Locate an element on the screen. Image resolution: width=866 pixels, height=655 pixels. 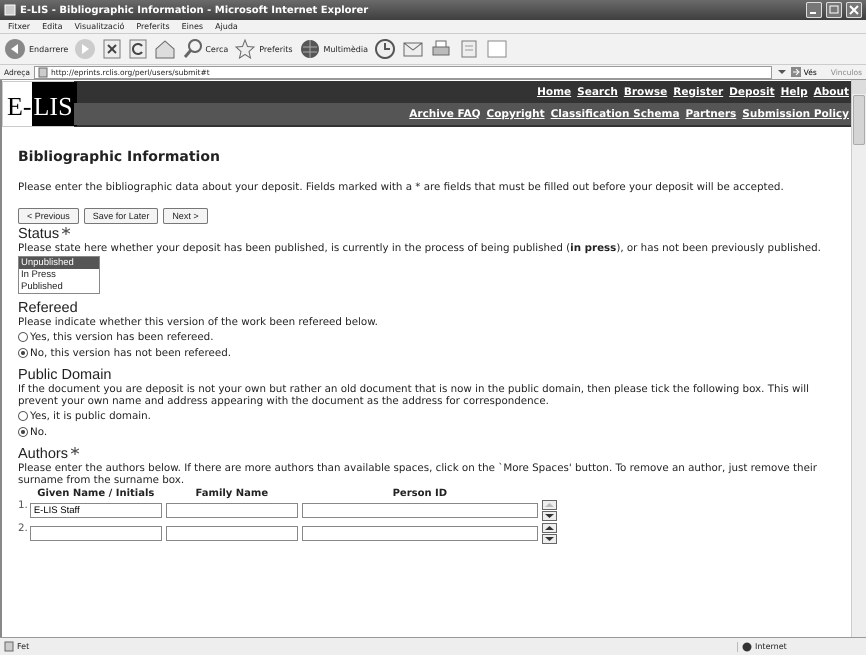
option-label: No, this version has not been refereed. is located at coordinates (131, 352).